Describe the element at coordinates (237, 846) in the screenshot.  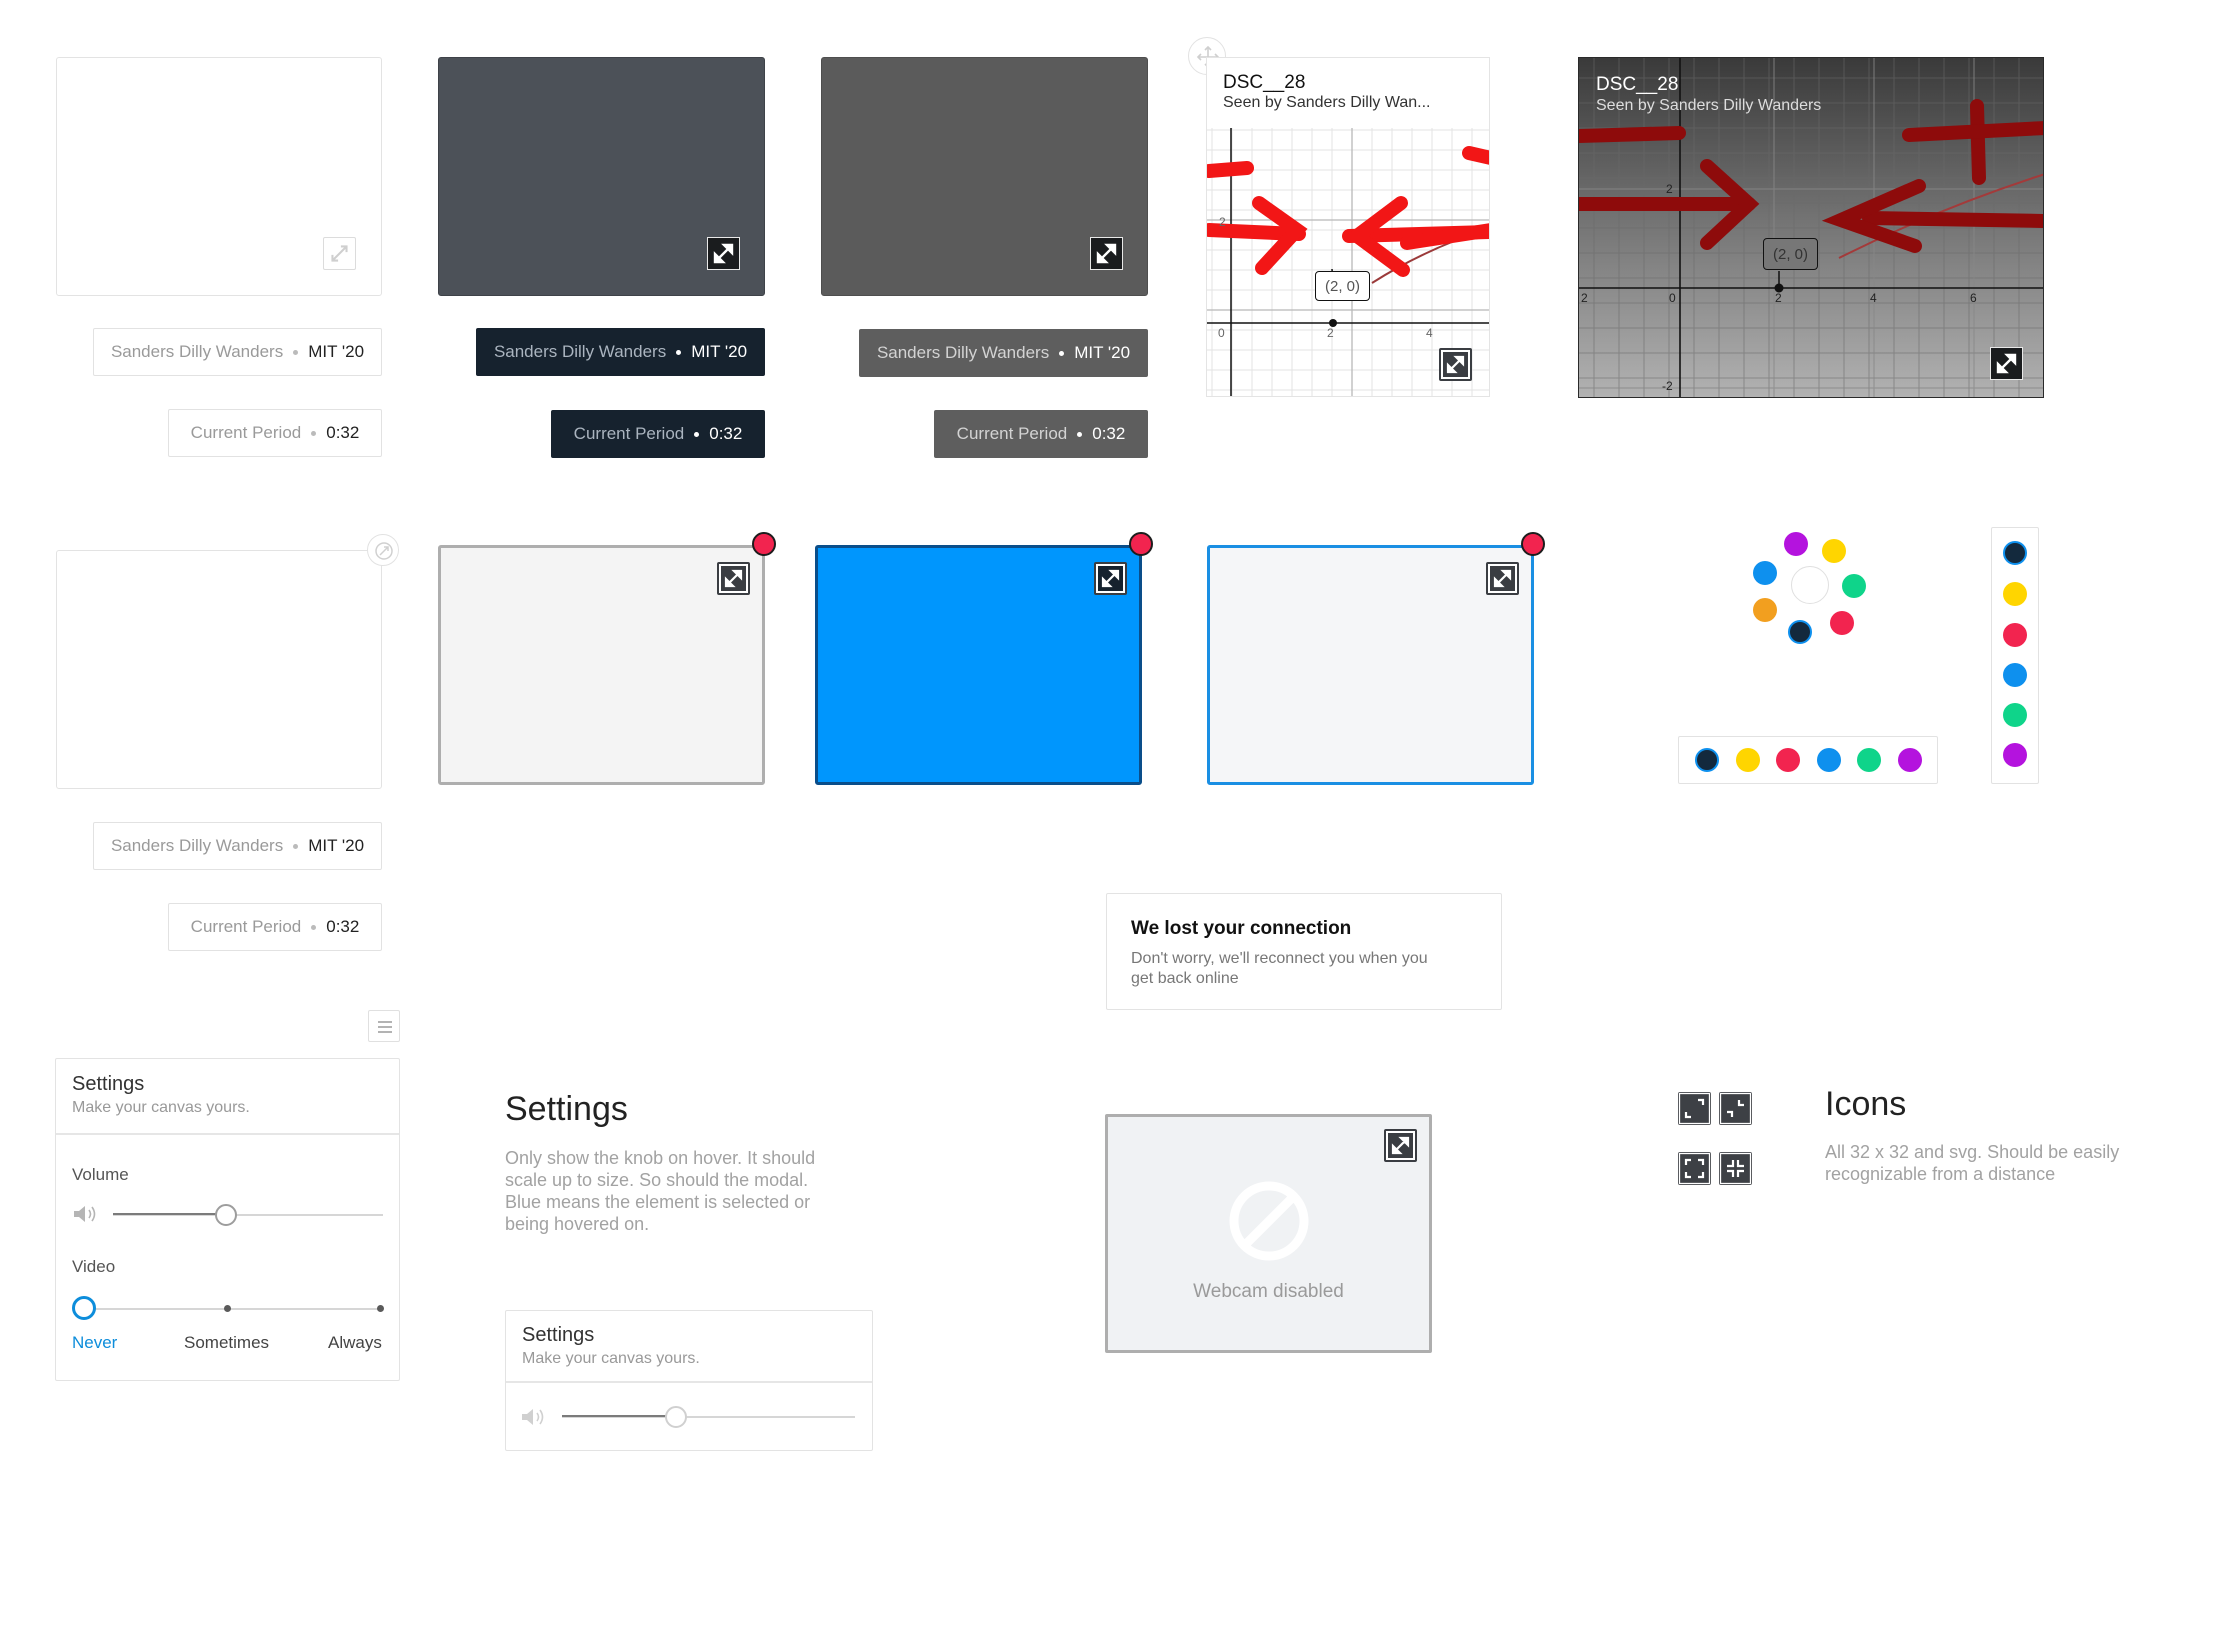
I see `name-tag: Sanders Dilly Wanders MIT '20` at that location.